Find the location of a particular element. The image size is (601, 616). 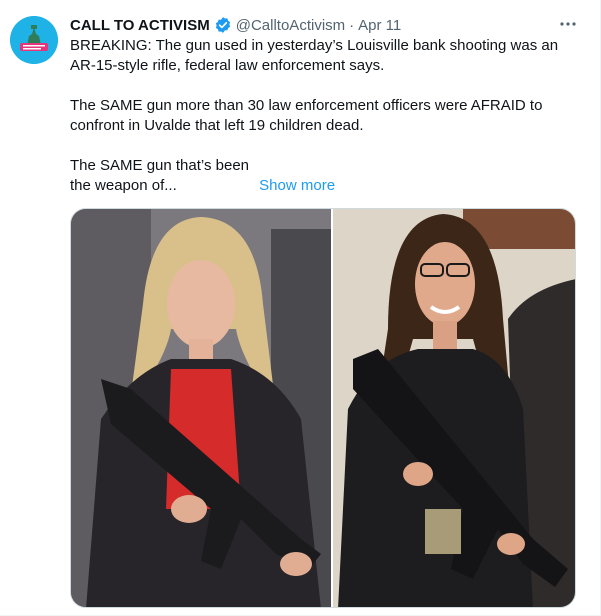

author-handle: @CalltoActivism is located at coordinates (290, 25).